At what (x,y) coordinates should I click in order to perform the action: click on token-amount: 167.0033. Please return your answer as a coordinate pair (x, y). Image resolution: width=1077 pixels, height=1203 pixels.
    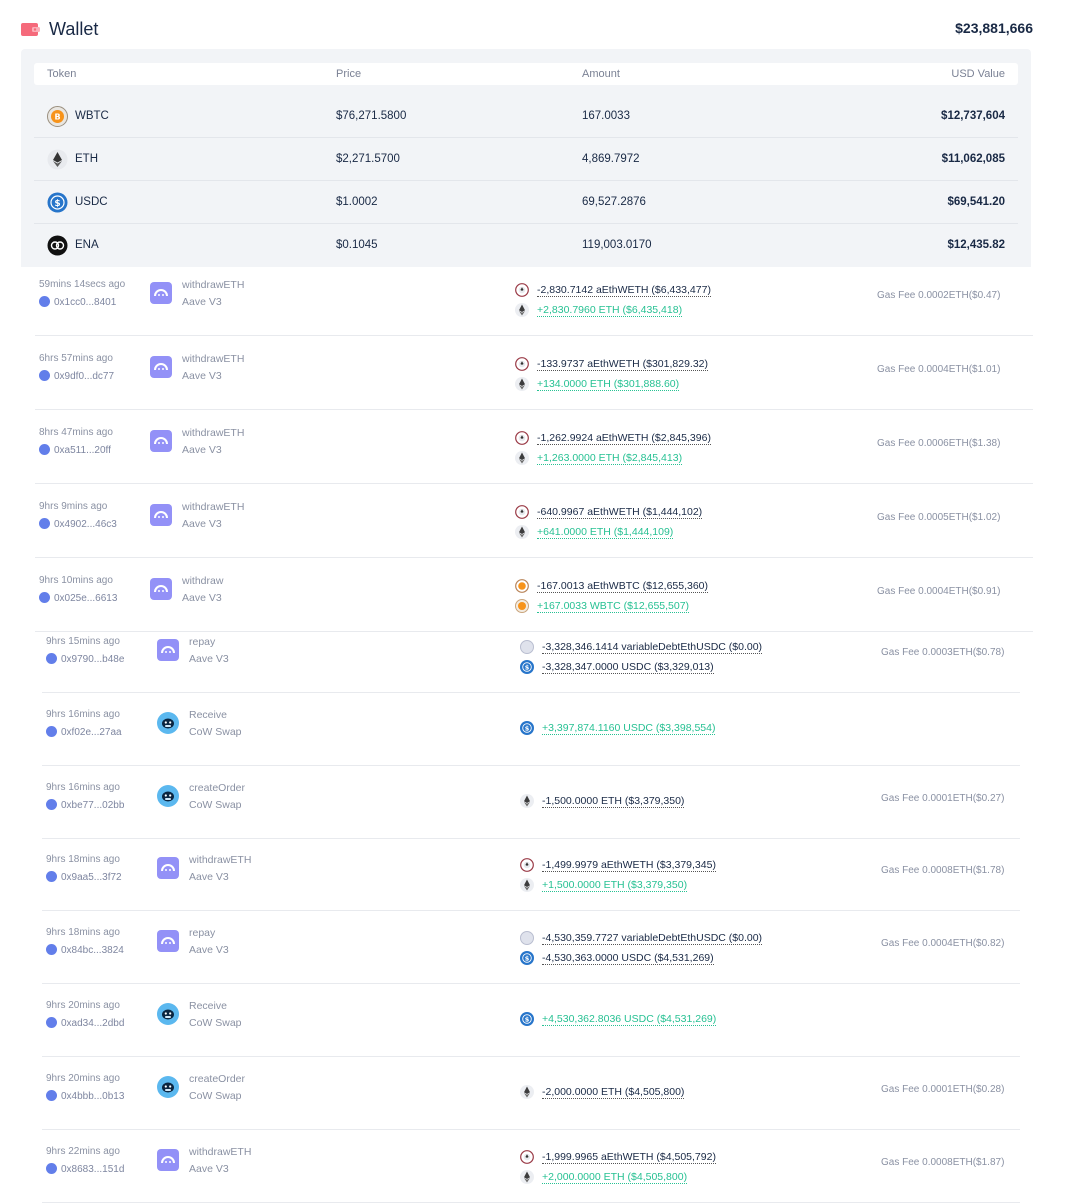
    Looking at the image, I should click on (606, 116).